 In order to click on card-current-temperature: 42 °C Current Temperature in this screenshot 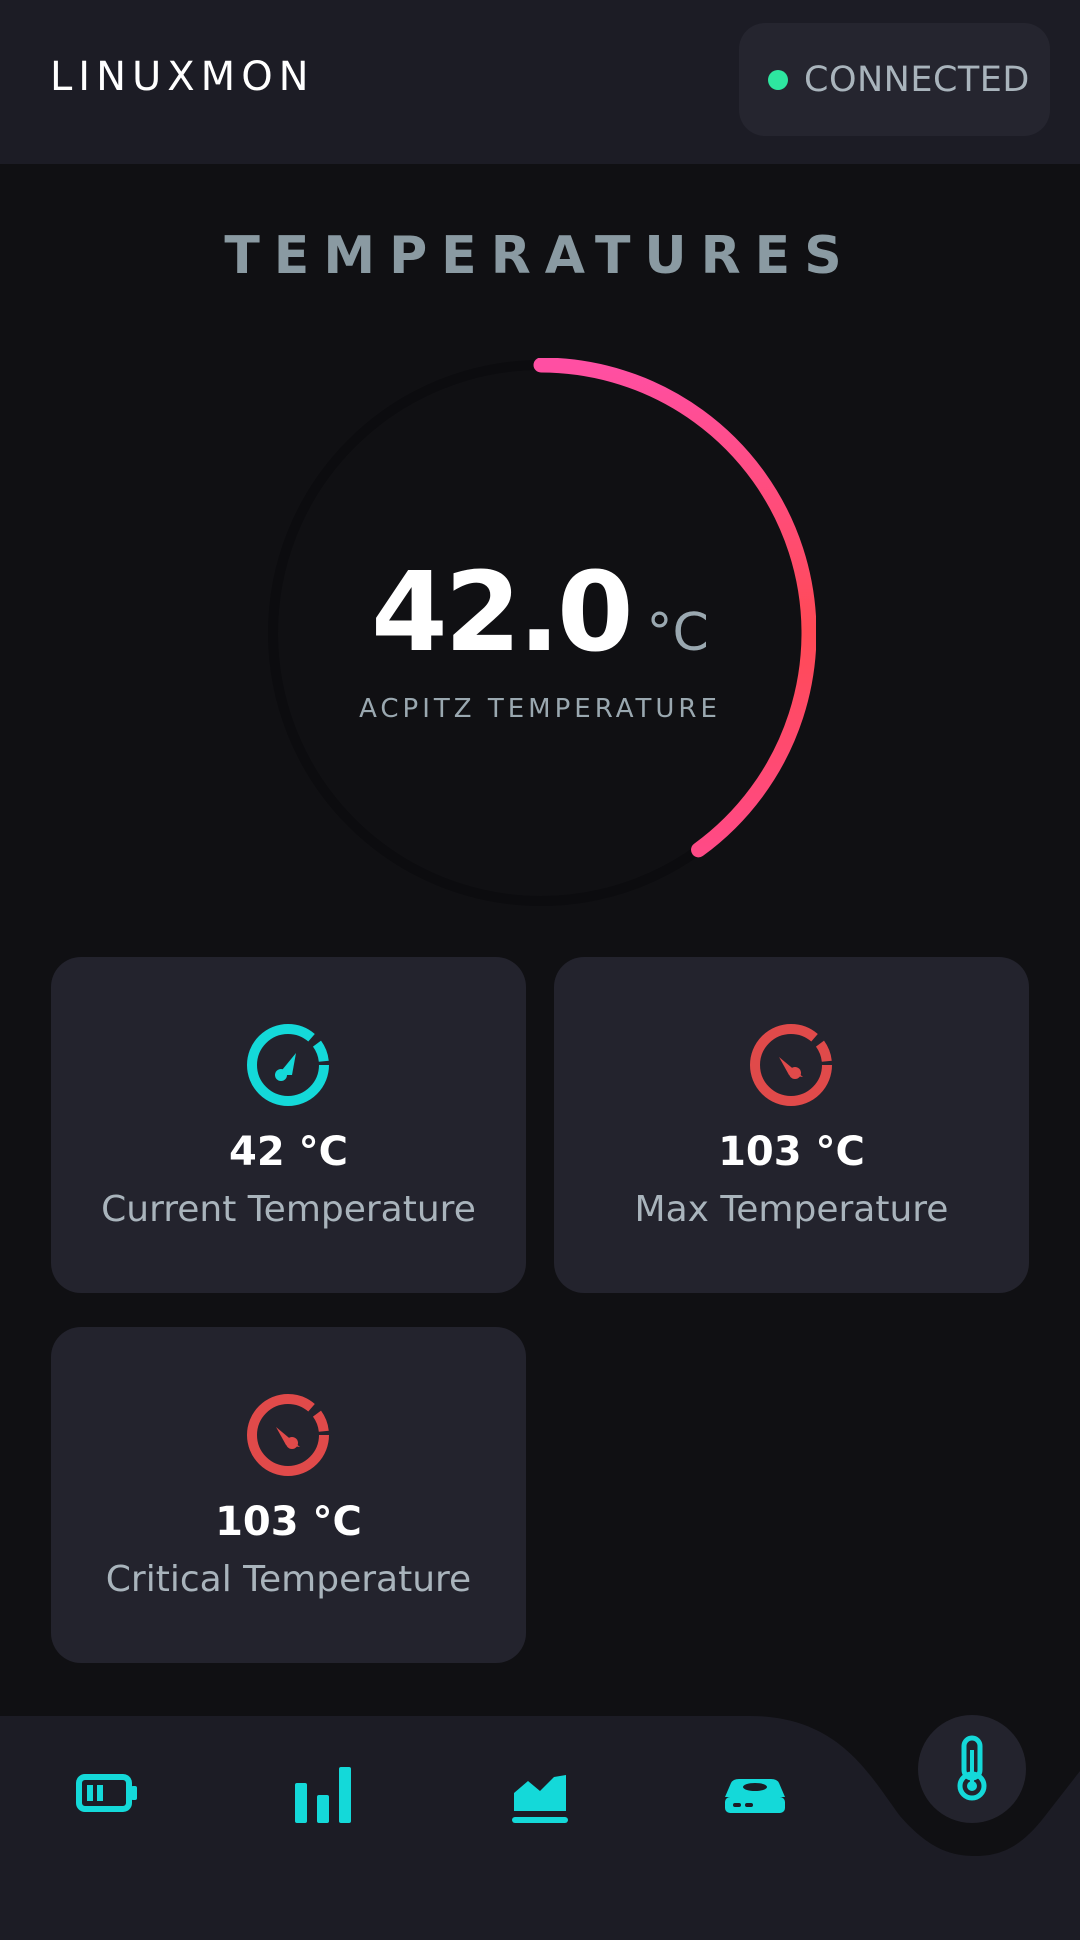, I will do `click(288, 1125)`.